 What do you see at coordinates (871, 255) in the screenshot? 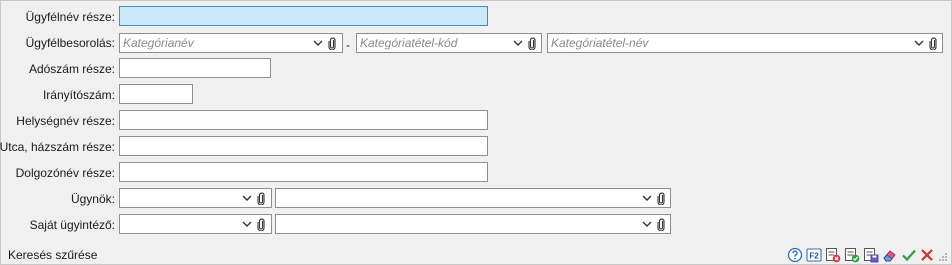
I see `save-filter-icon` at bounding box center [871, 255].